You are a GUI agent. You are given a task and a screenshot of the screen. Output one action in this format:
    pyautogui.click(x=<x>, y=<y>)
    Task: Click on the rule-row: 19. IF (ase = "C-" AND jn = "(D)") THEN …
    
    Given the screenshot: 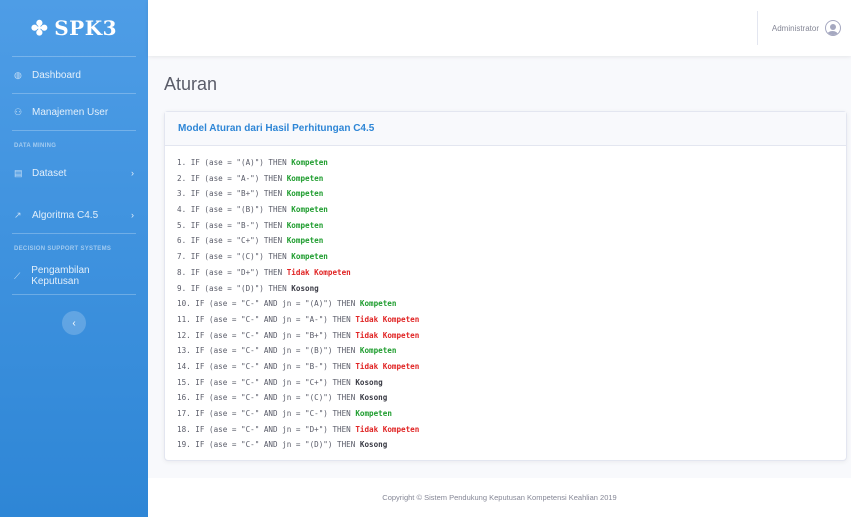 What is the action you would take?
    pyautogui.click(x=511, y=445)
    